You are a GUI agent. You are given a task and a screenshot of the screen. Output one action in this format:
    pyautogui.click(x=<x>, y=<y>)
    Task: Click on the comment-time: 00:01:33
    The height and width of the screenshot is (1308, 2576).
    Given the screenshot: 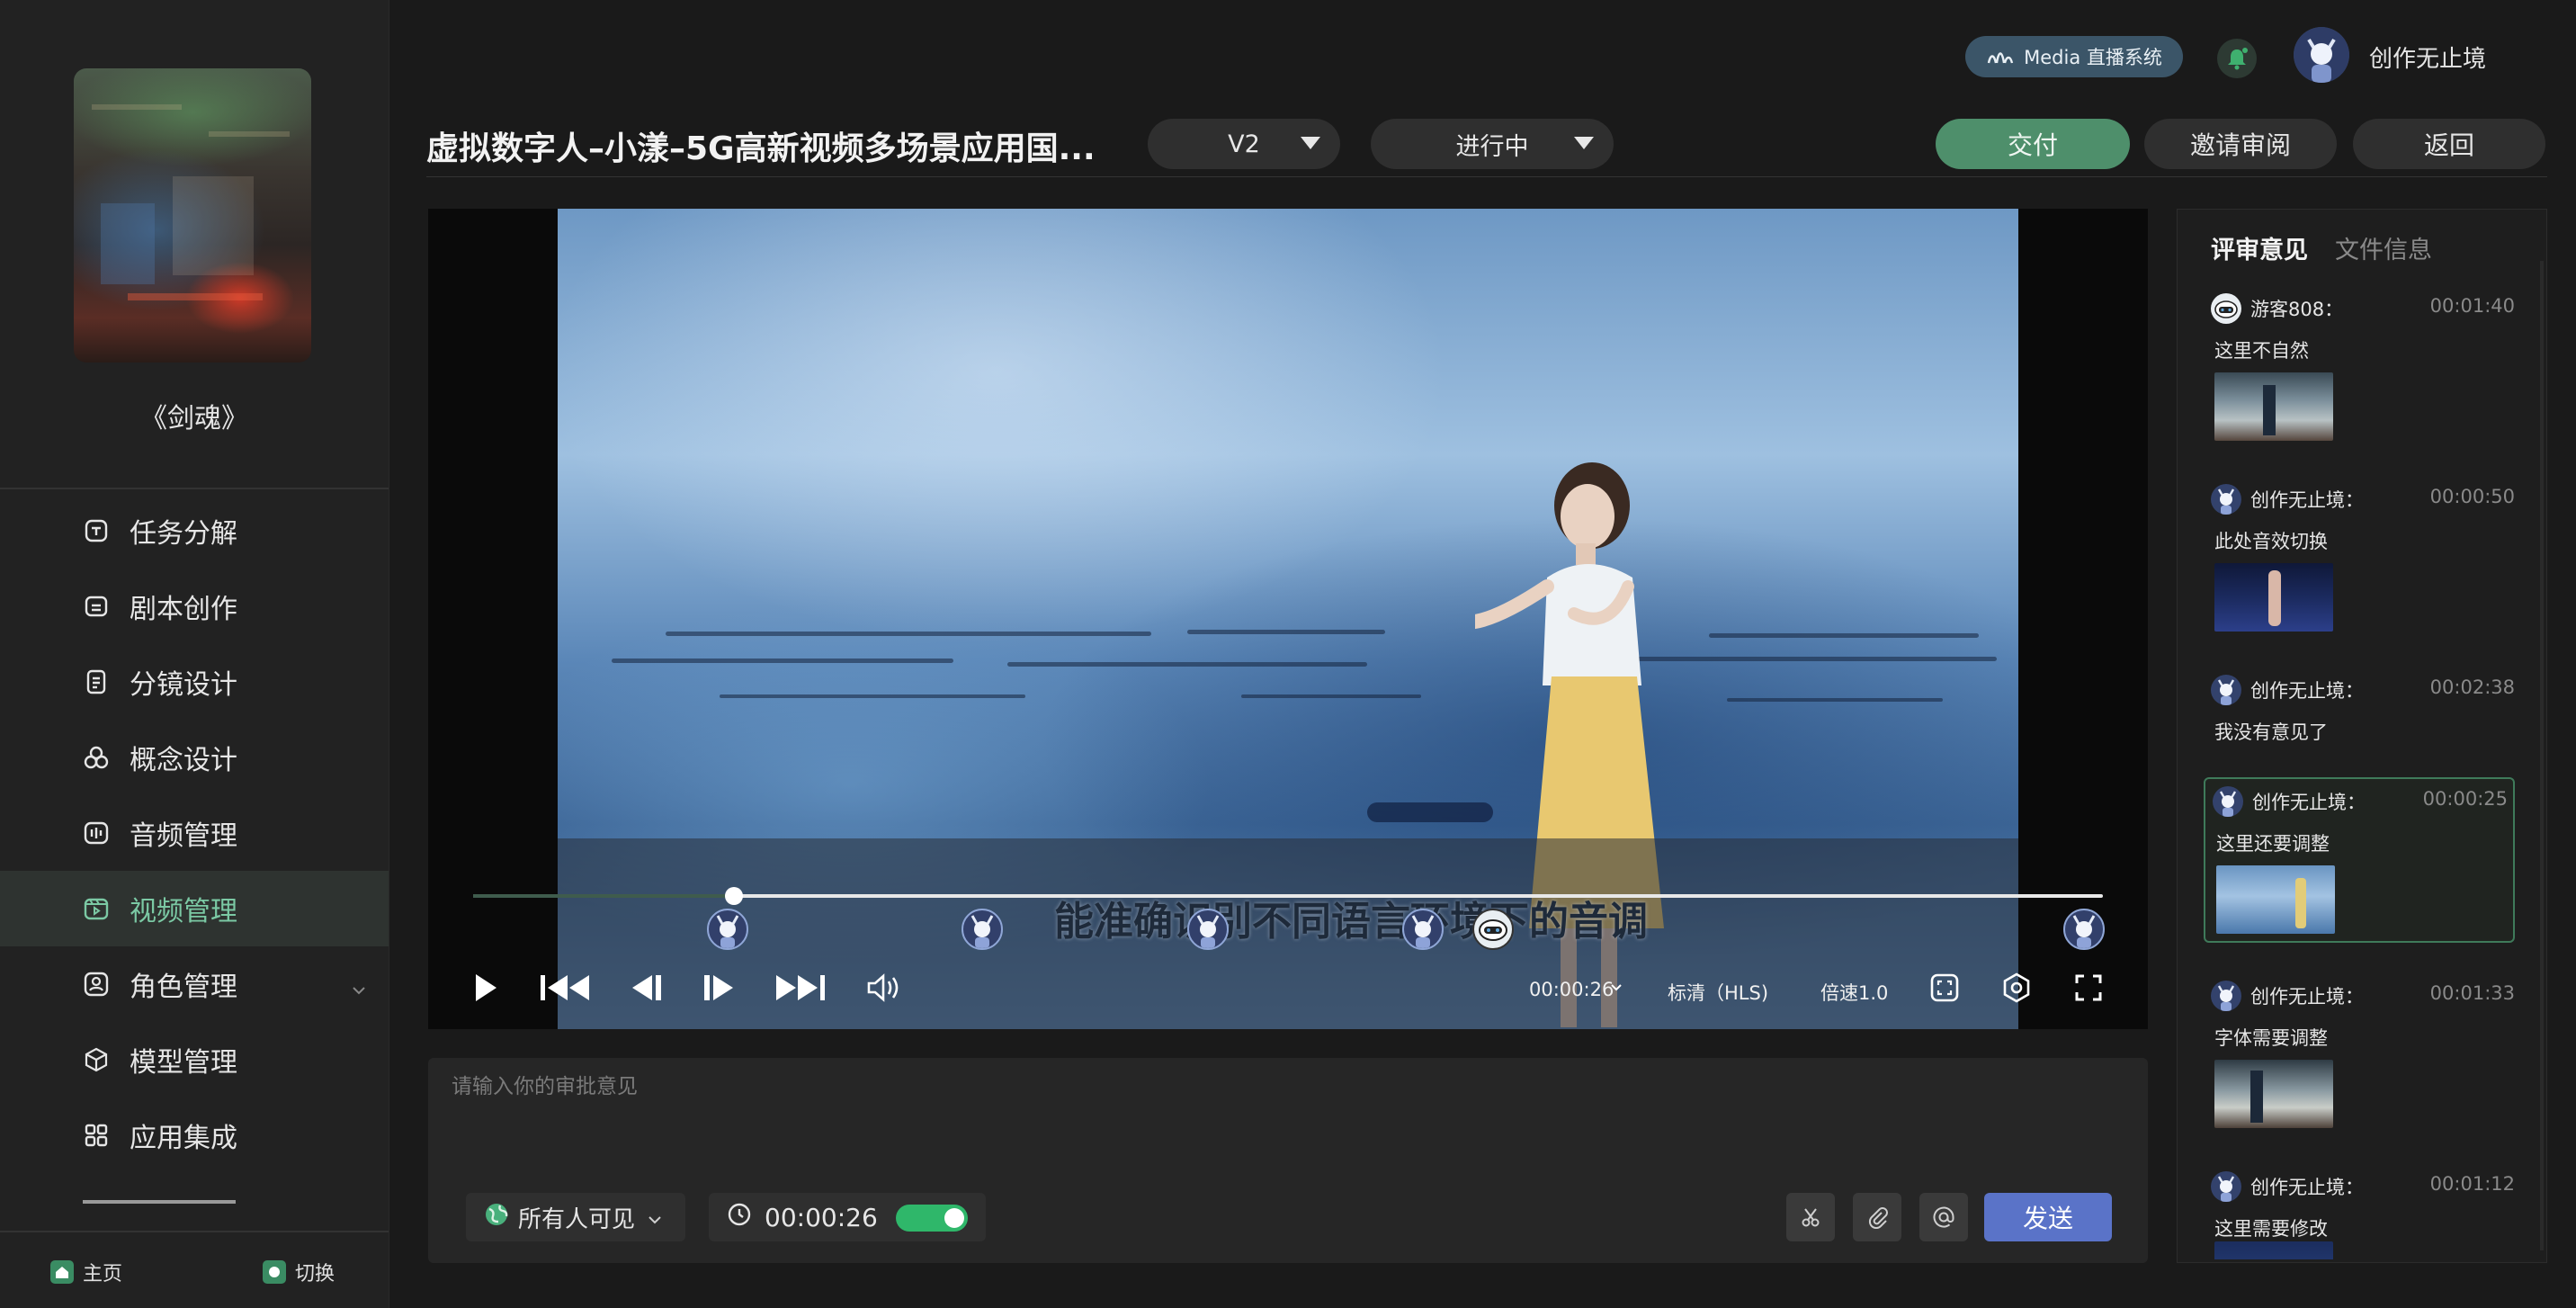 What is the action you would take?
    pyautogui.click(x=2472, y=993)
    